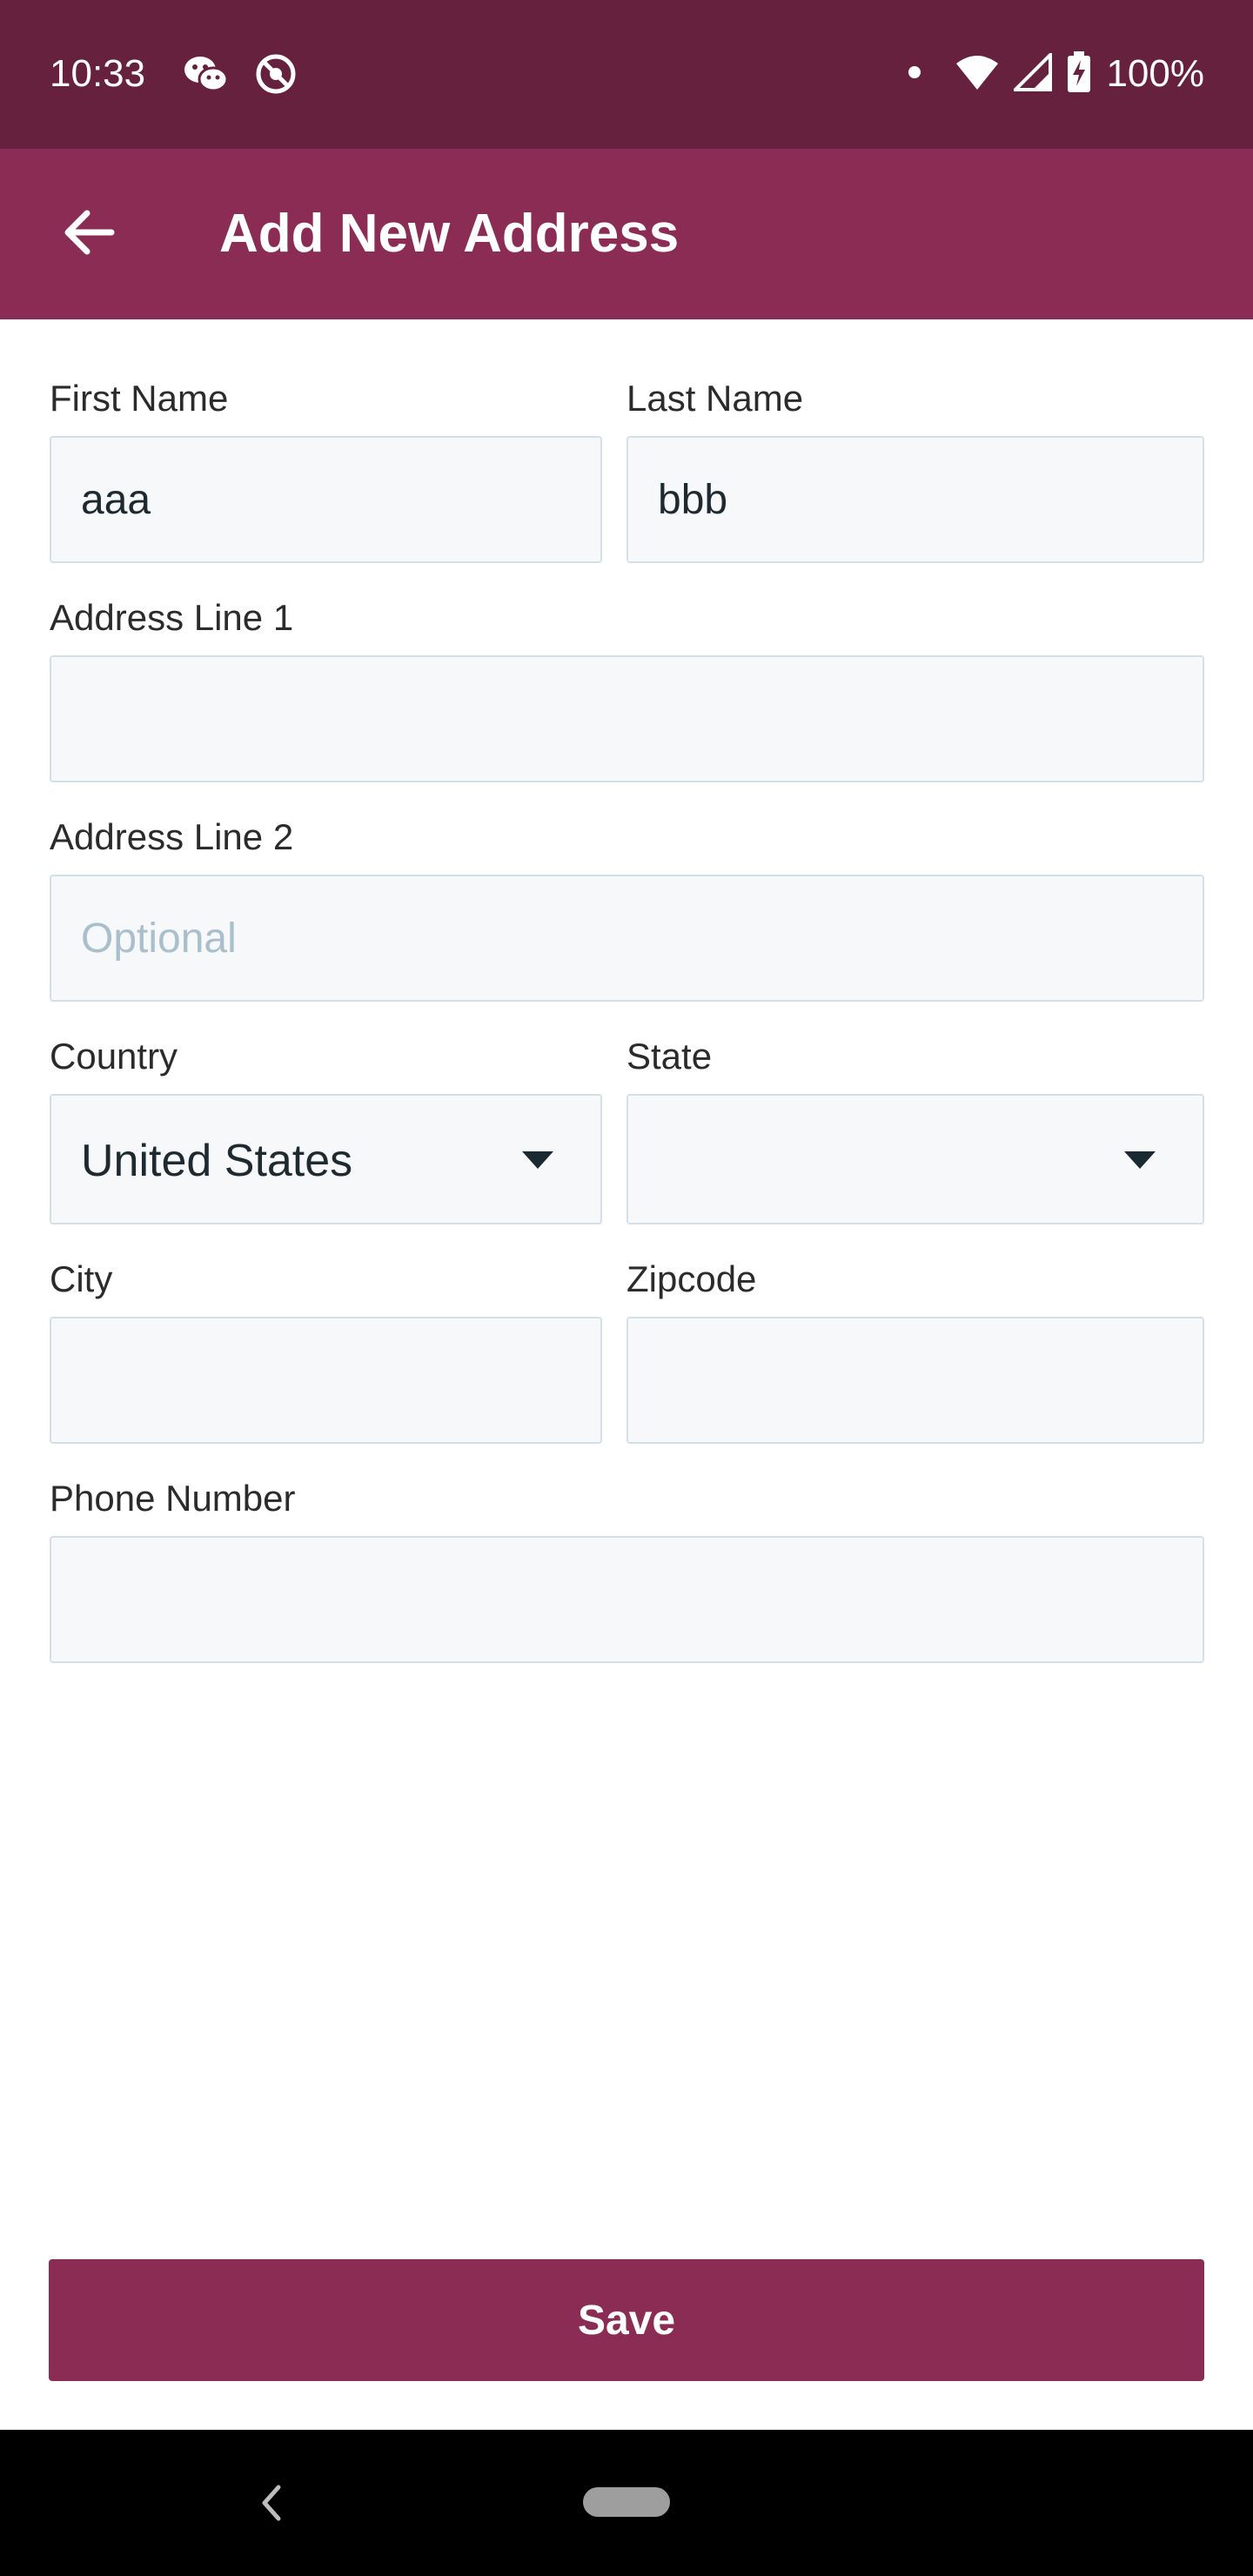 The width and height of the screenshot is (1253, 2576). Describe the element at coordinates (449, 234) in the screenshot. I see `page-title: Add New Address` at that location.